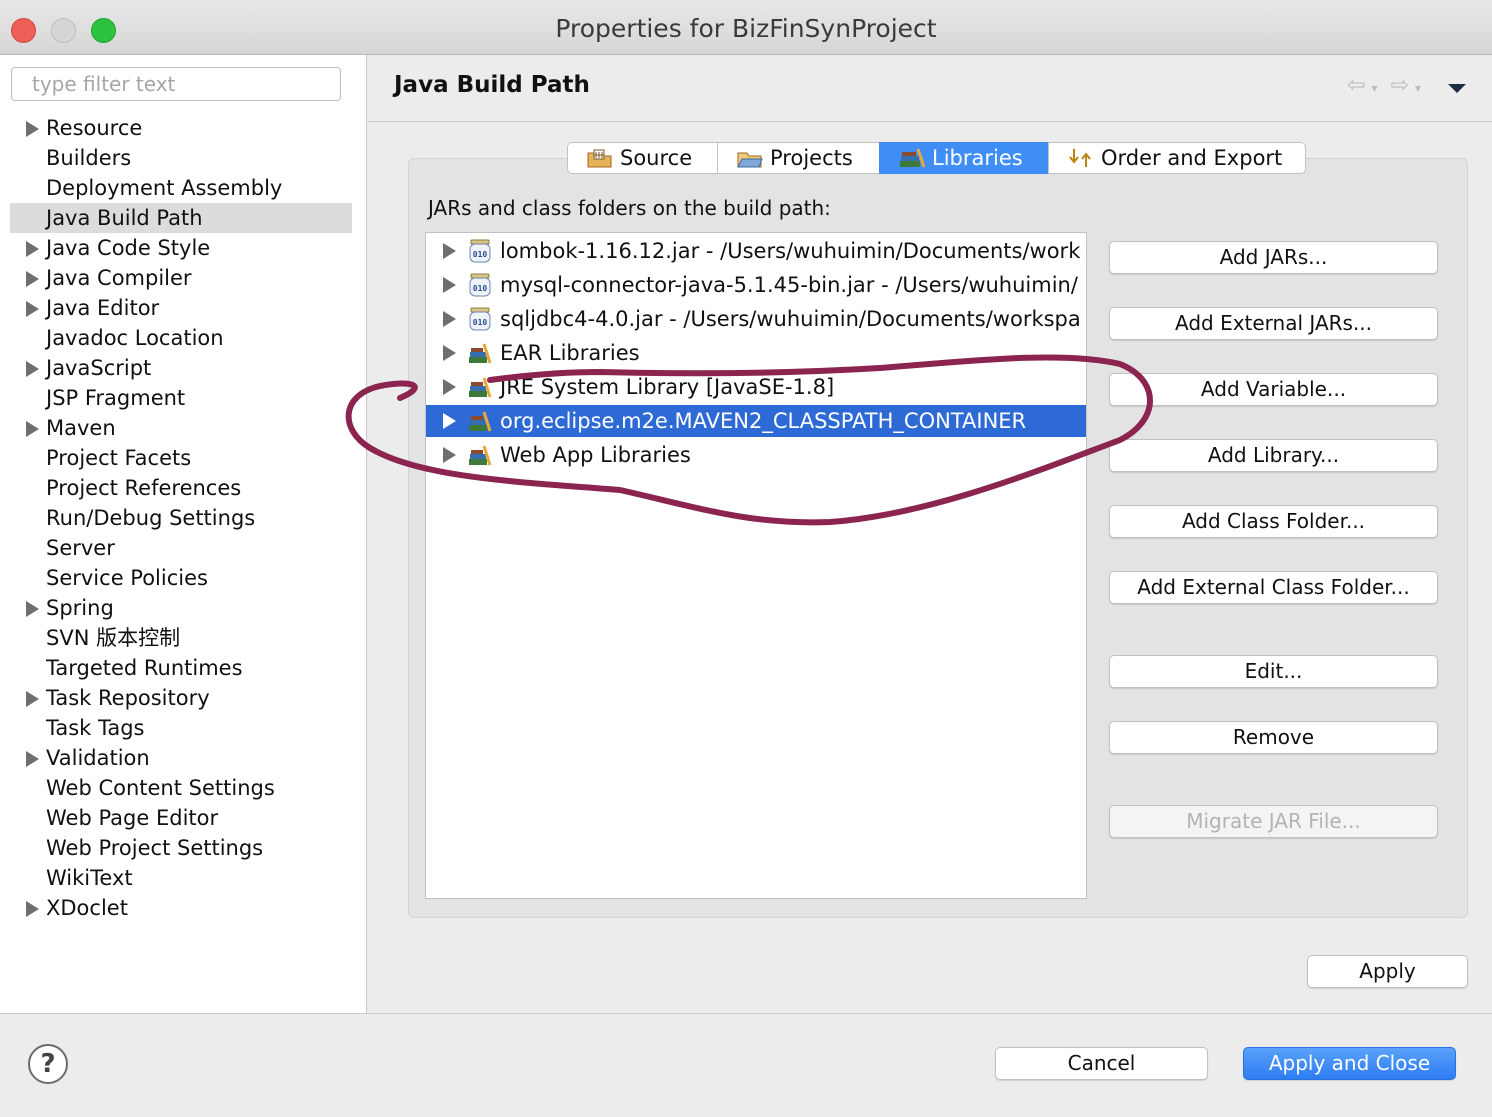 The width and height of the screenshot is (1492, 1117). I want to click on jar-icon: 010, so click(480, 319).